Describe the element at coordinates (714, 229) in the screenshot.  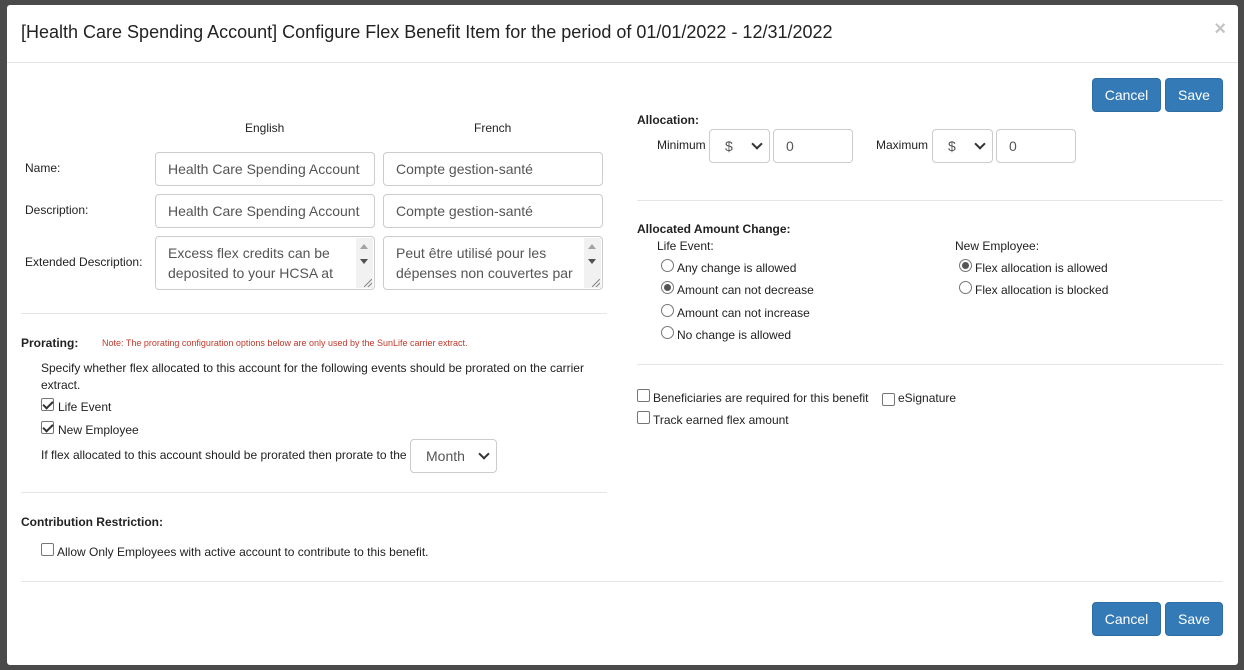
I see `allocated-amount-change-heading: Allocated Amount Change:` at that location.